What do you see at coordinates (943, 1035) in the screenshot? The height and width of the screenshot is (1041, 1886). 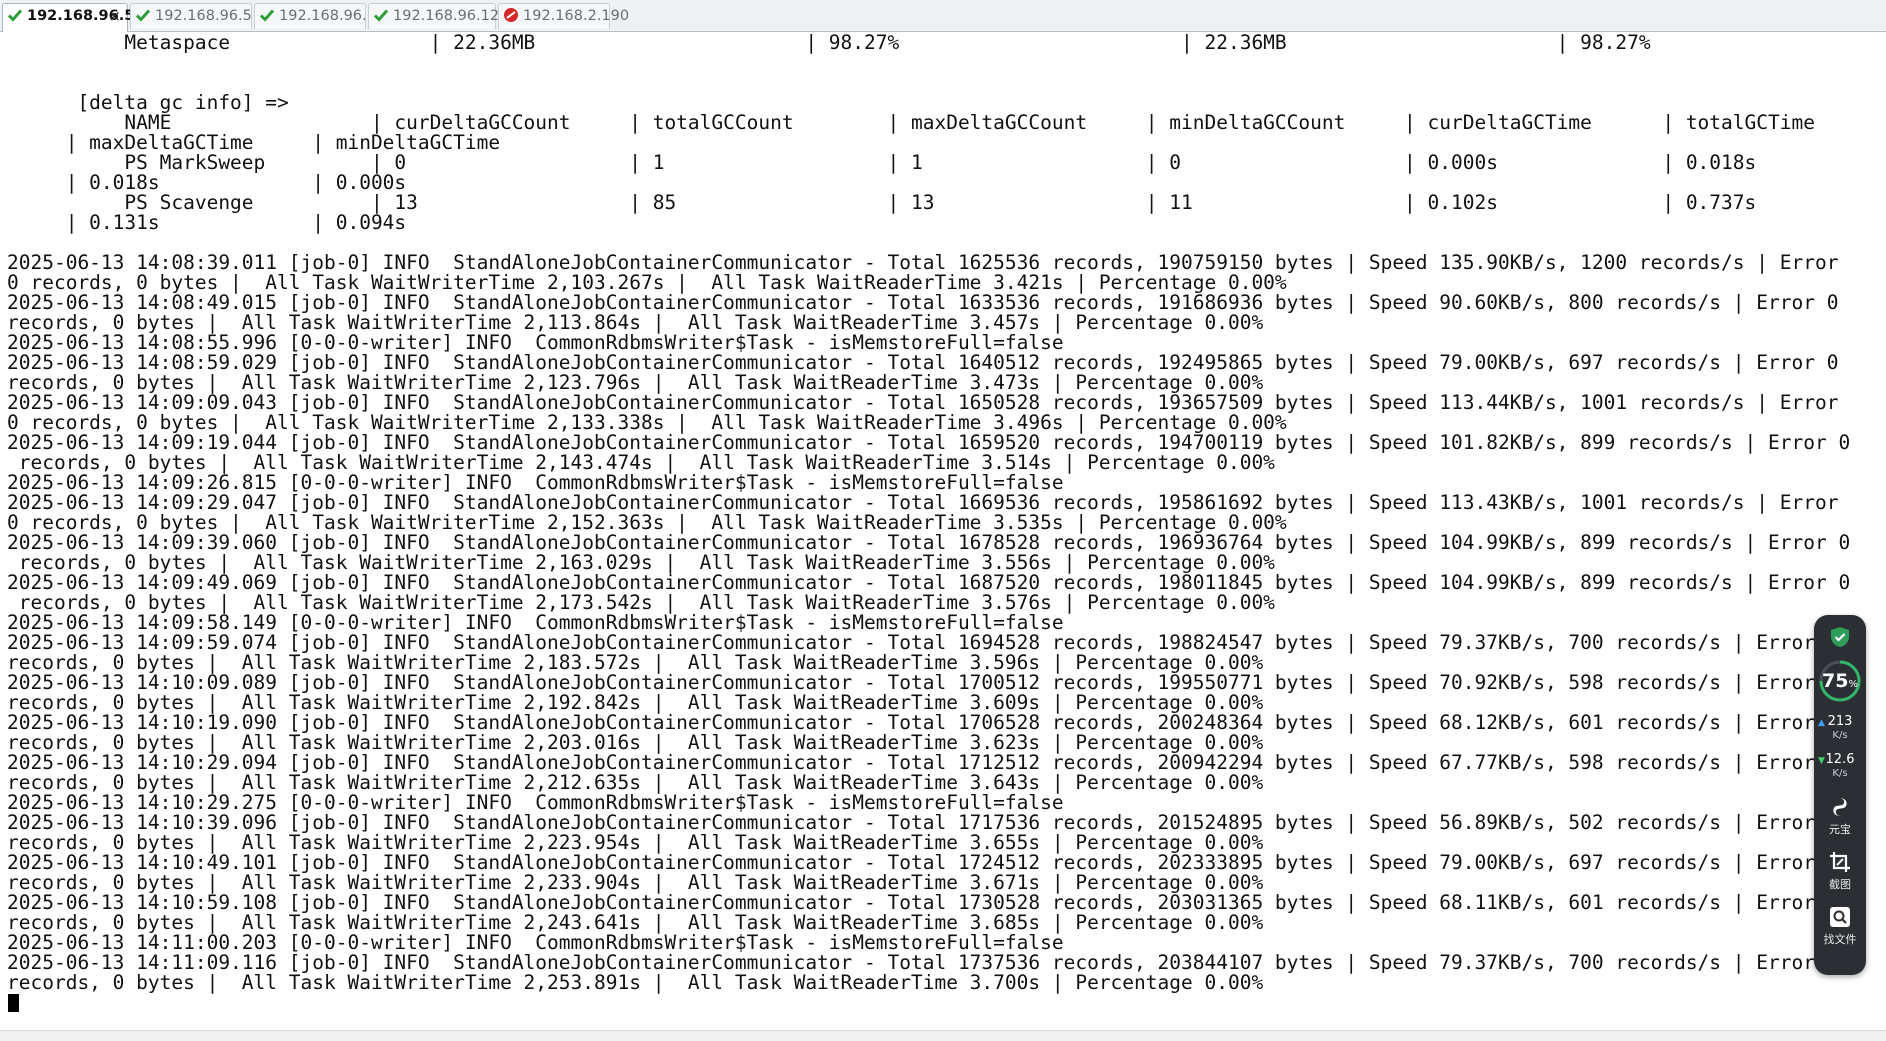 I see `status-strip` at bounding box center [943, 1035].